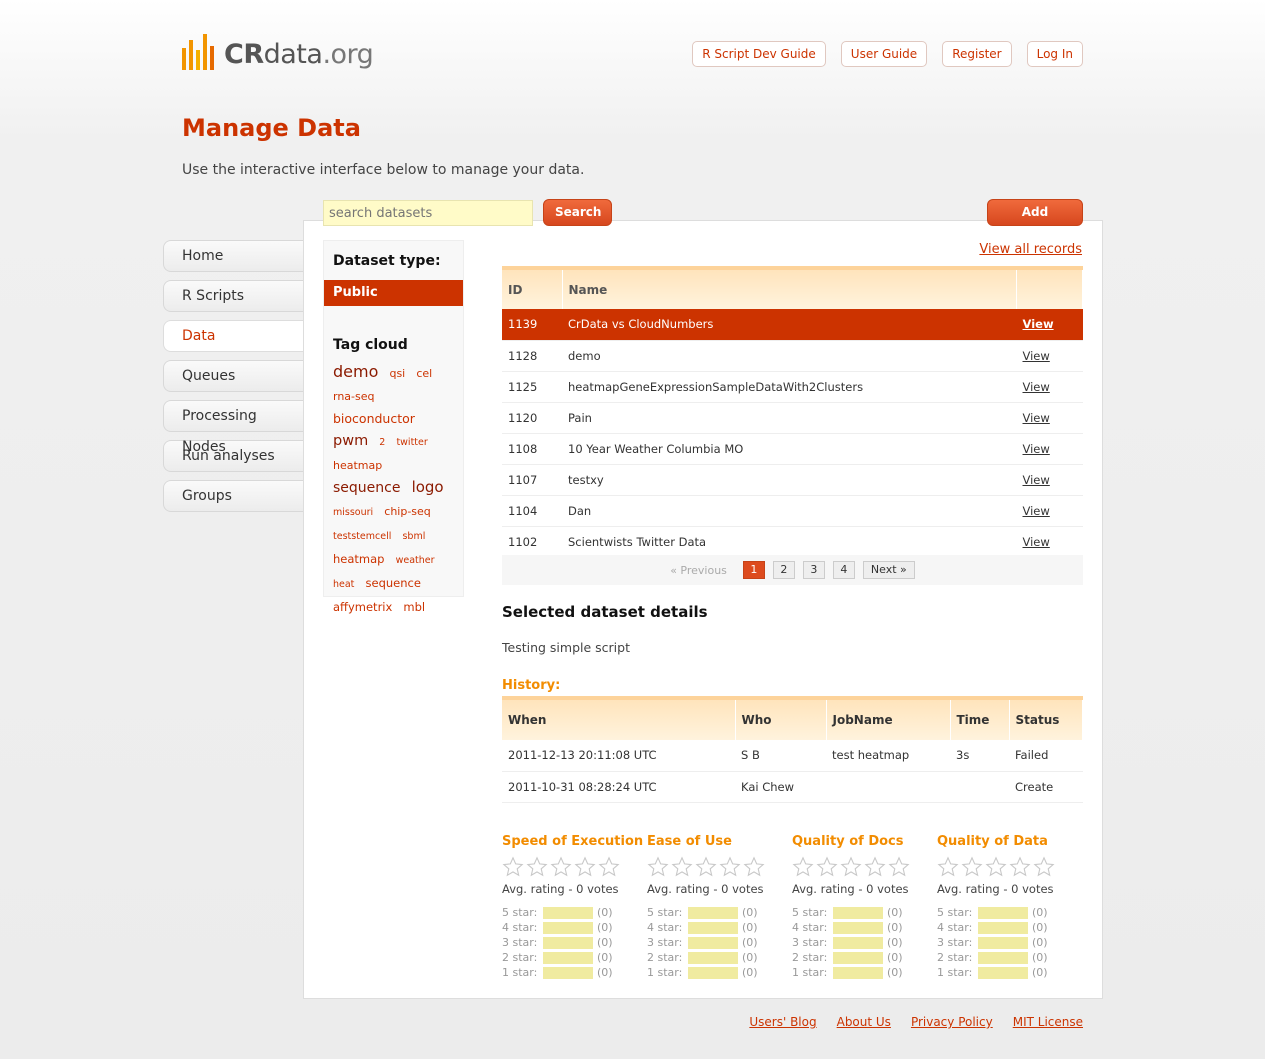 The width and height of the screenshot is (1265, 1059). What do you see at coordinates (354, 396) in the screenshot?
I see `tag-rna-seq: rna-seq` at bounding box center [354, 396].